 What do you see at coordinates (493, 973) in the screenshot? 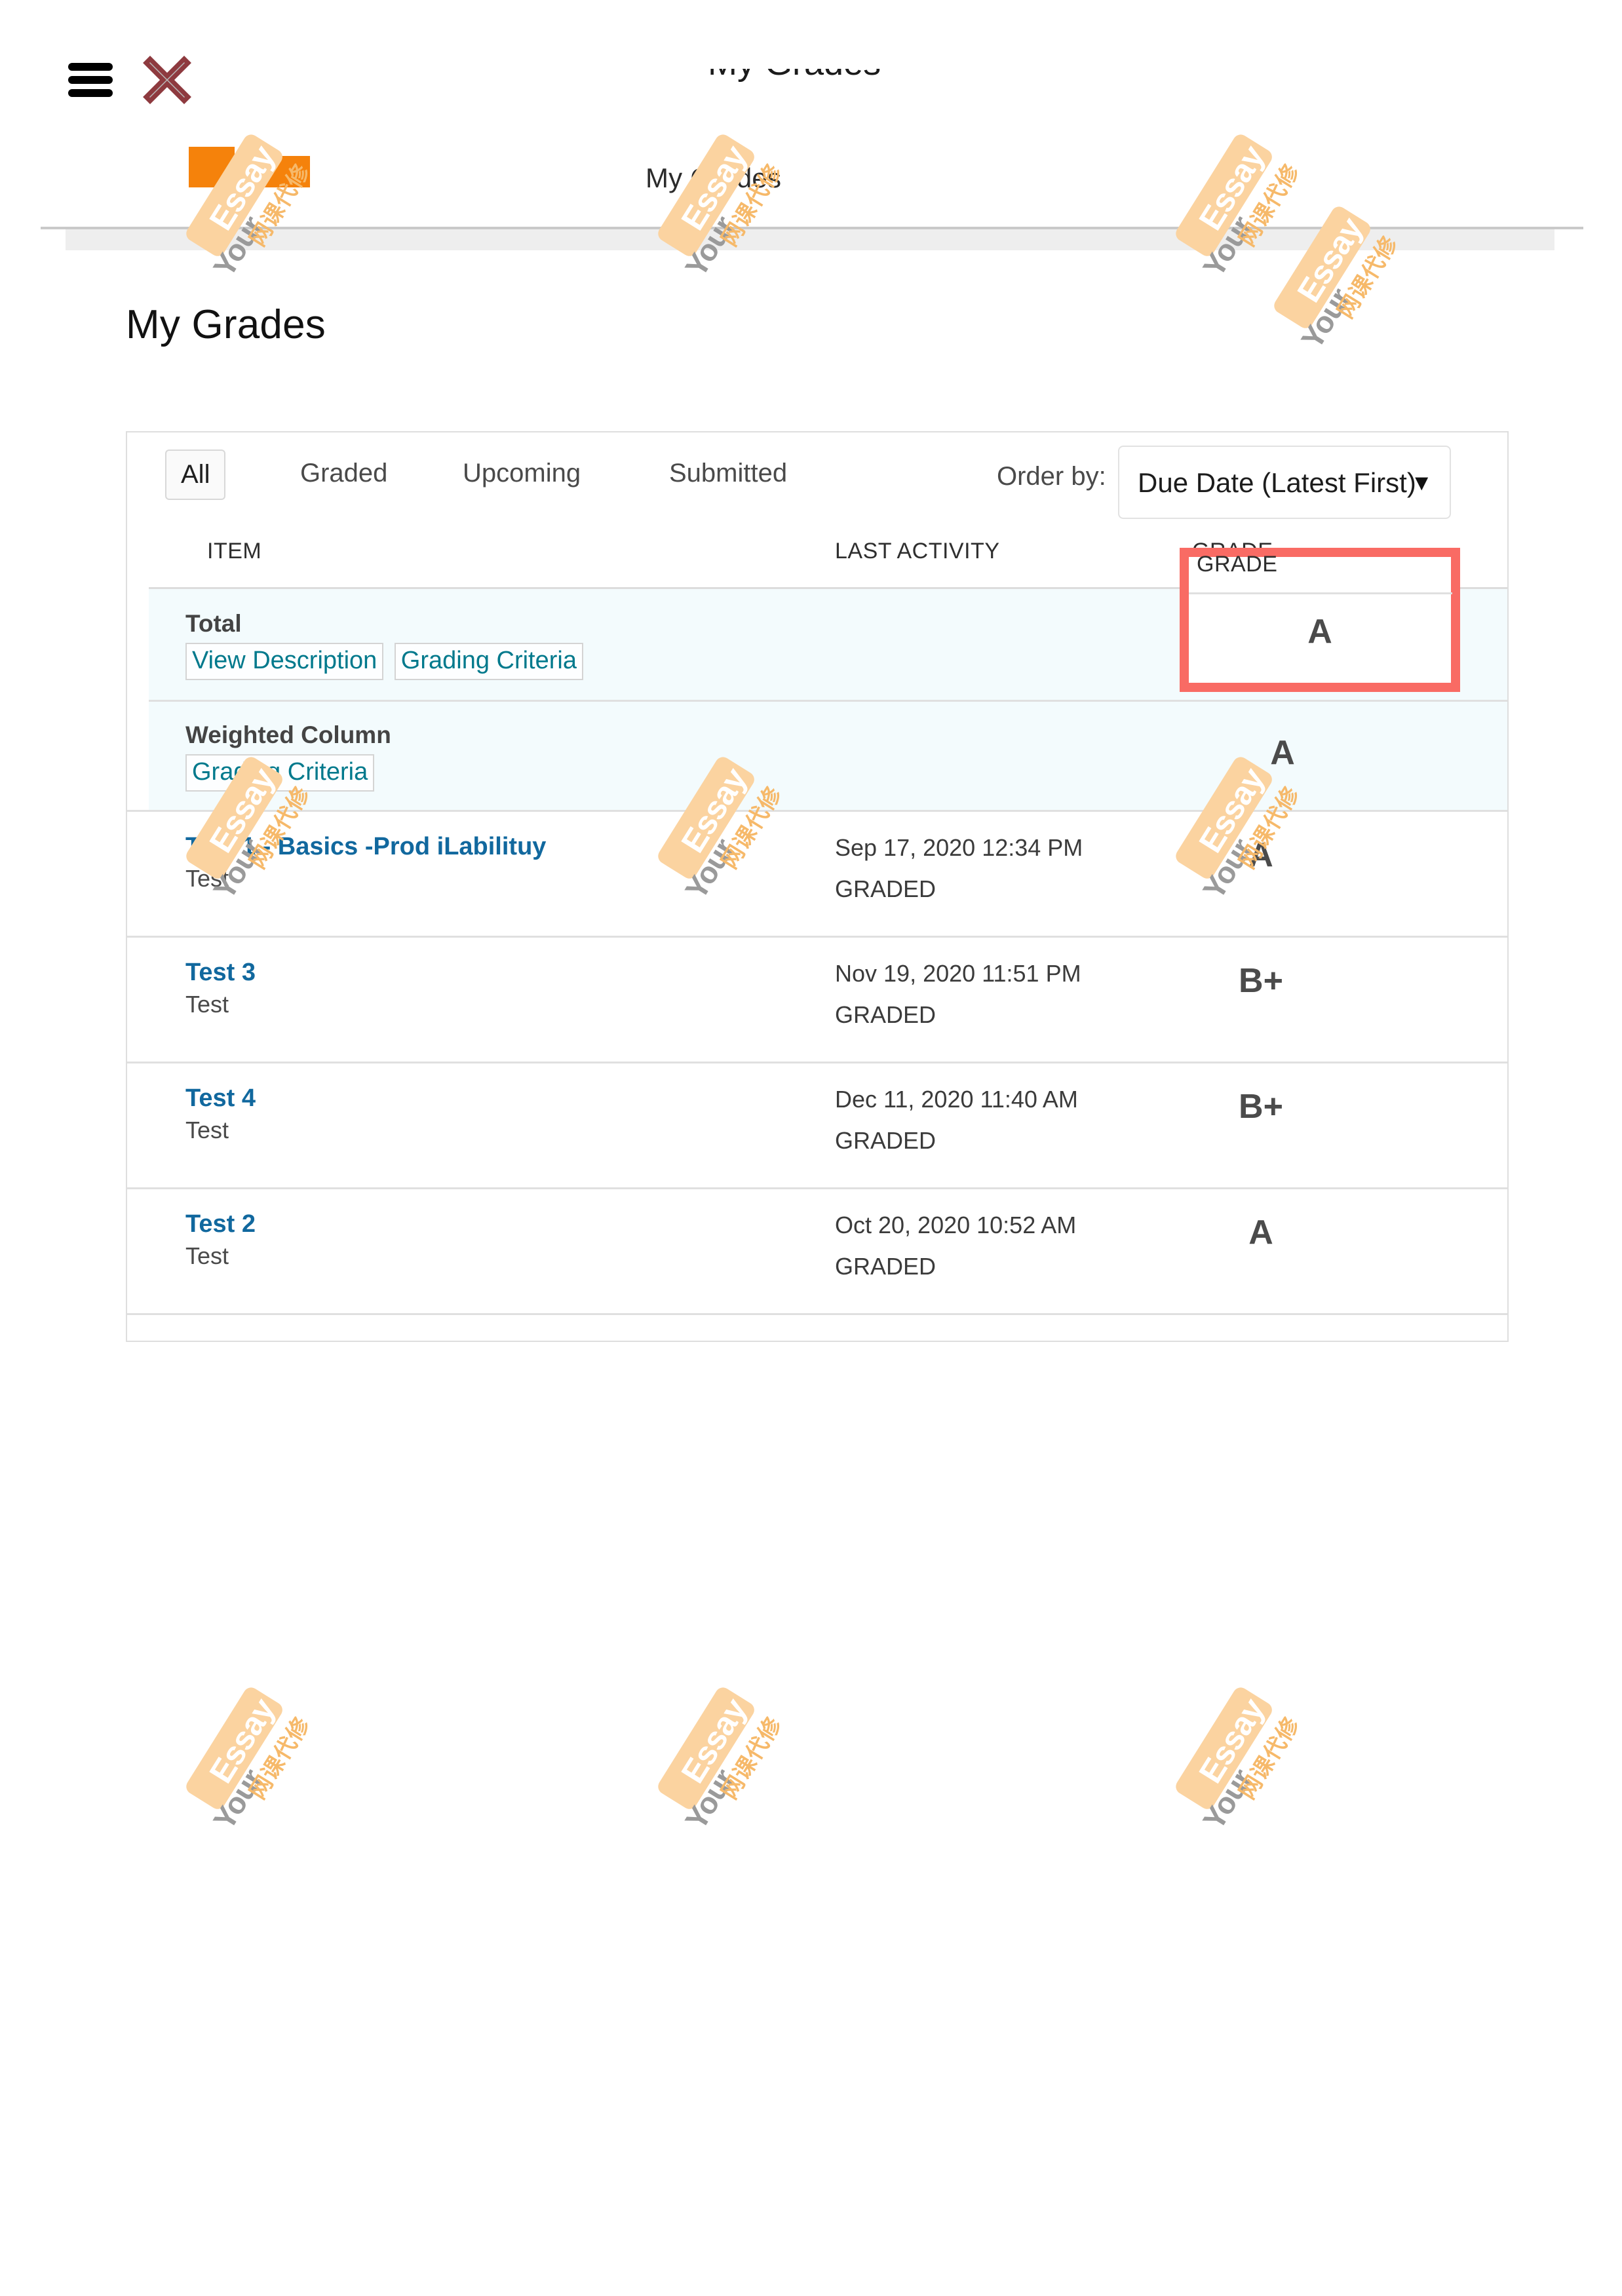
I see `item-name-link: Test 3` at bounding box center [493, 973].